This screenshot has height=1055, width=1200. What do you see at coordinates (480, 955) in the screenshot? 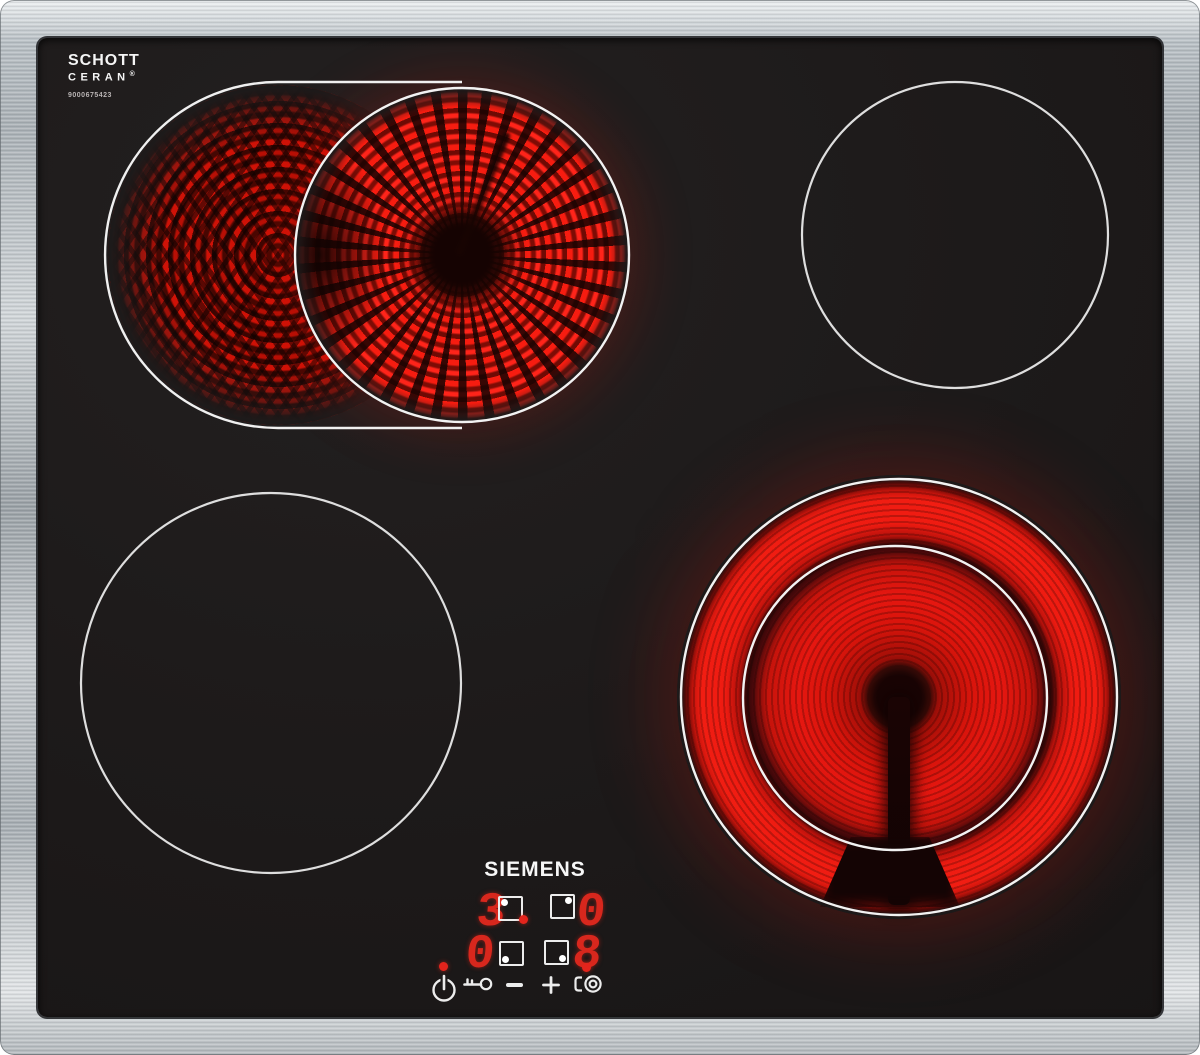
I see `display-level-front-left: 0` at bounding box center [480, 955].